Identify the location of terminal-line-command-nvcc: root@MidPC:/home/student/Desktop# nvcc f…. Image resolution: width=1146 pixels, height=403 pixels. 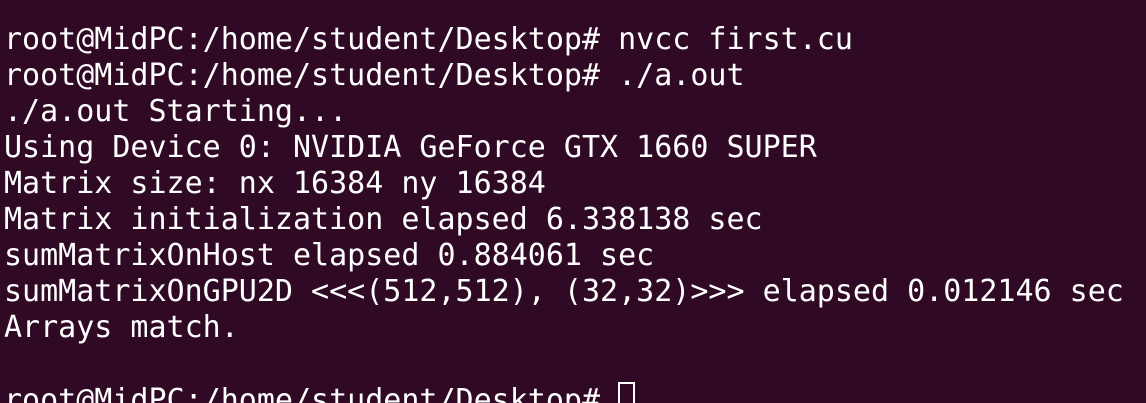
(428, 39).